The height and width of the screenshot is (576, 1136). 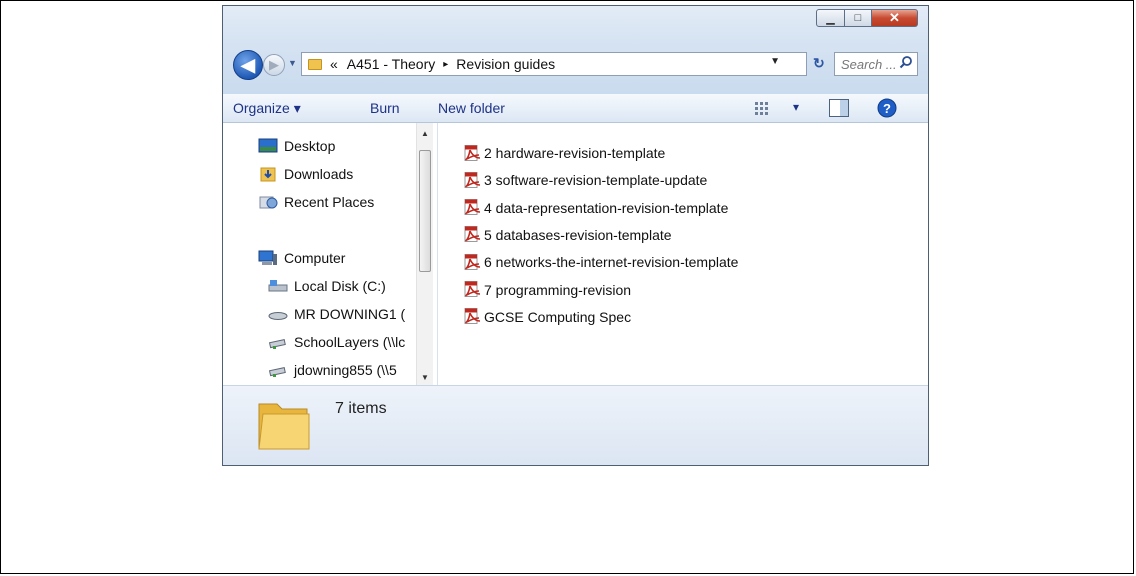 I want to click on nav-item-label: Desktop, so click(x=310, y=146).